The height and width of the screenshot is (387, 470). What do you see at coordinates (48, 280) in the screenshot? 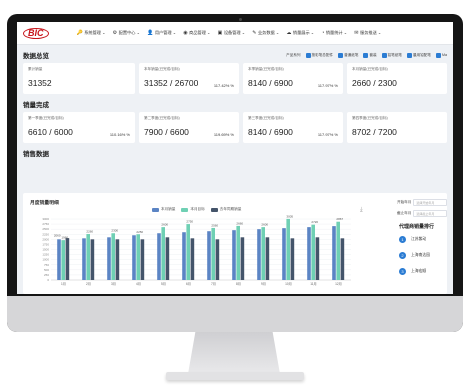
I see `y-tick-label: 0` at bounding box center [48, 280].